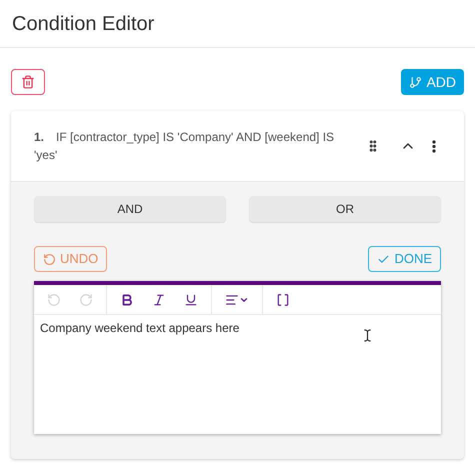 The width and height of the screenshot is (475, 468). Describe the element at coordinates (185, 146) in the screenshot. I see `condition-text: 1. IF [contractor_type] IS 'Company' AND [weekend] IS 'yes'` at that location.